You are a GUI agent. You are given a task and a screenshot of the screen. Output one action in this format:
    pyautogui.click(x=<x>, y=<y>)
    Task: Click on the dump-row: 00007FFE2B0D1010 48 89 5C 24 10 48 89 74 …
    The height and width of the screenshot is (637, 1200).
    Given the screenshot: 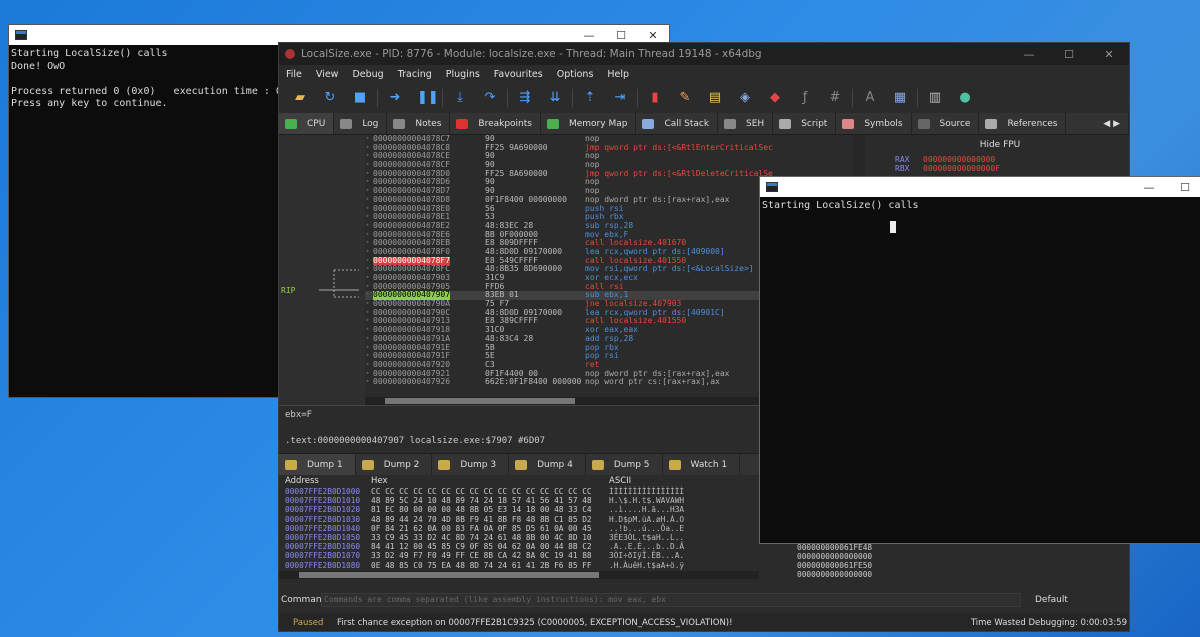 What is the action you would take?
    pyautogui.click(x=519, y=500)
    